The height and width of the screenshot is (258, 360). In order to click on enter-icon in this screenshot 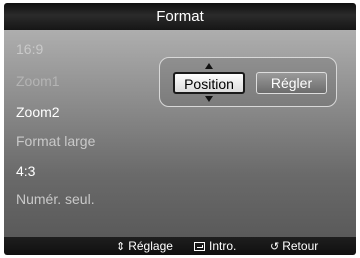, I will do `click(199, 246)`.